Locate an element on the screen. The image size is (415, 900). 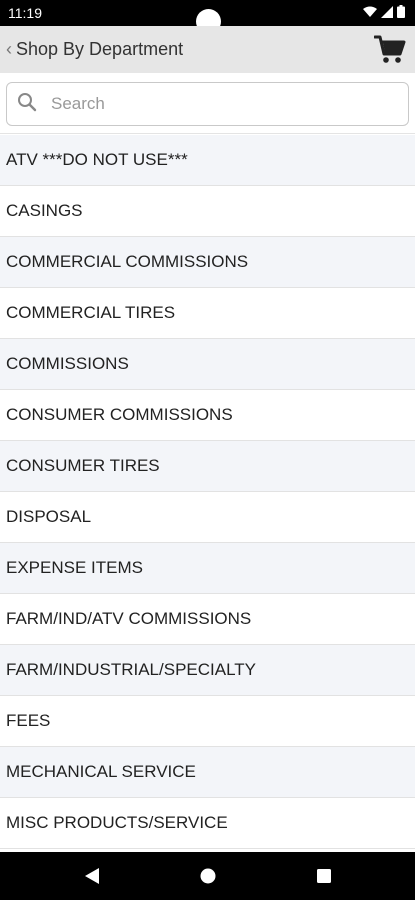
list-item-label: ATV ***DO NOT USE*** is located at coordinates (97, 159).